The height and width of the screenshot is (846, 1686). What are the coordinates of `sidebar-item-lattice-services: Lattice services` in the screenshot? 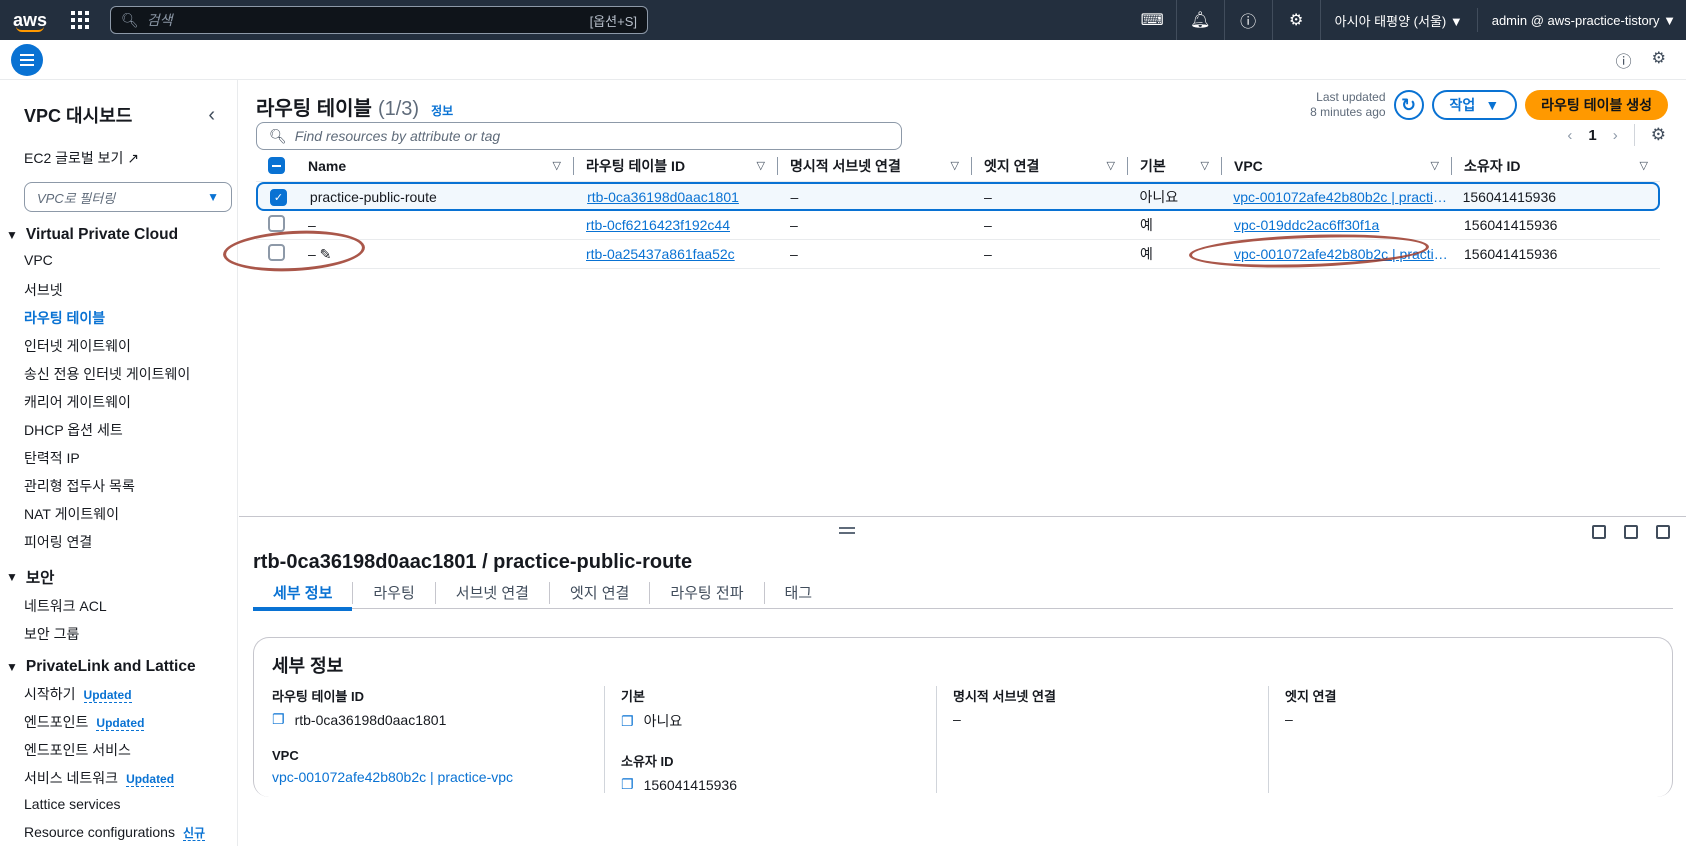 It's located at (130, 806).